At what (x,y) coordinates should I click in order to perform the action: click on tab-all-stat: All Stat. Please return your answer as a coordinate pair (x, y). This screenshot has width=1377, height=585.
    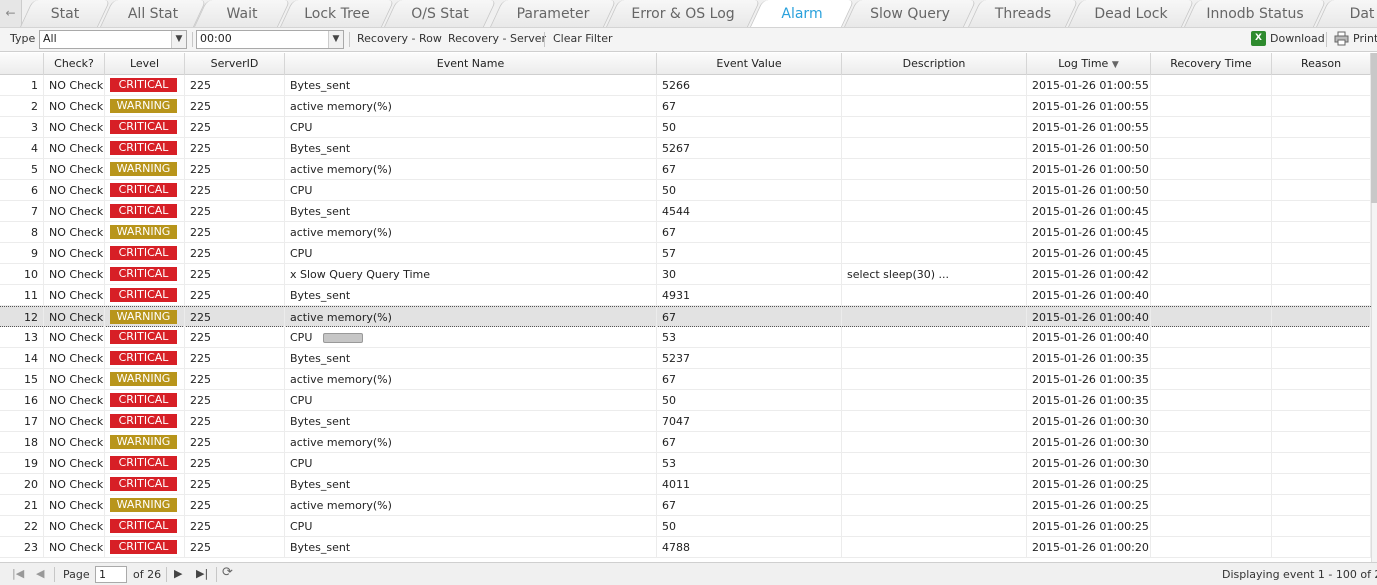
    Looking at the image, I should click on (153, 13).